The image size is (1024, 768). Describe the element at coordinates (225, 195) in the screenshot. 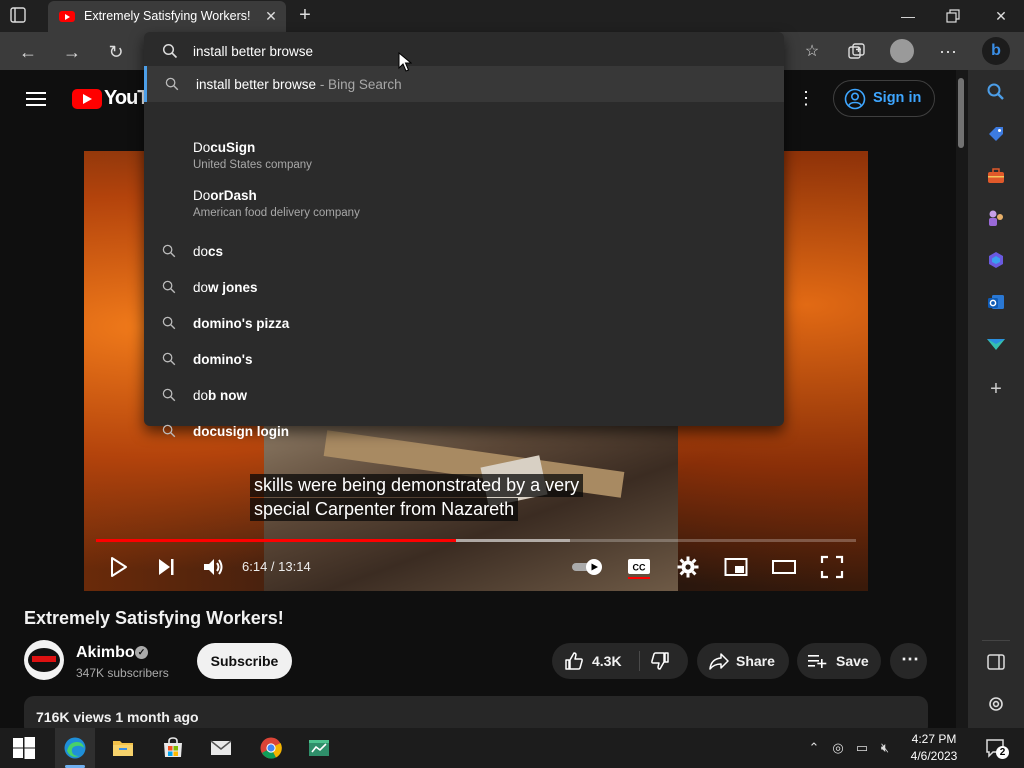

I see `suggestion-text: DoorDash` at that location.